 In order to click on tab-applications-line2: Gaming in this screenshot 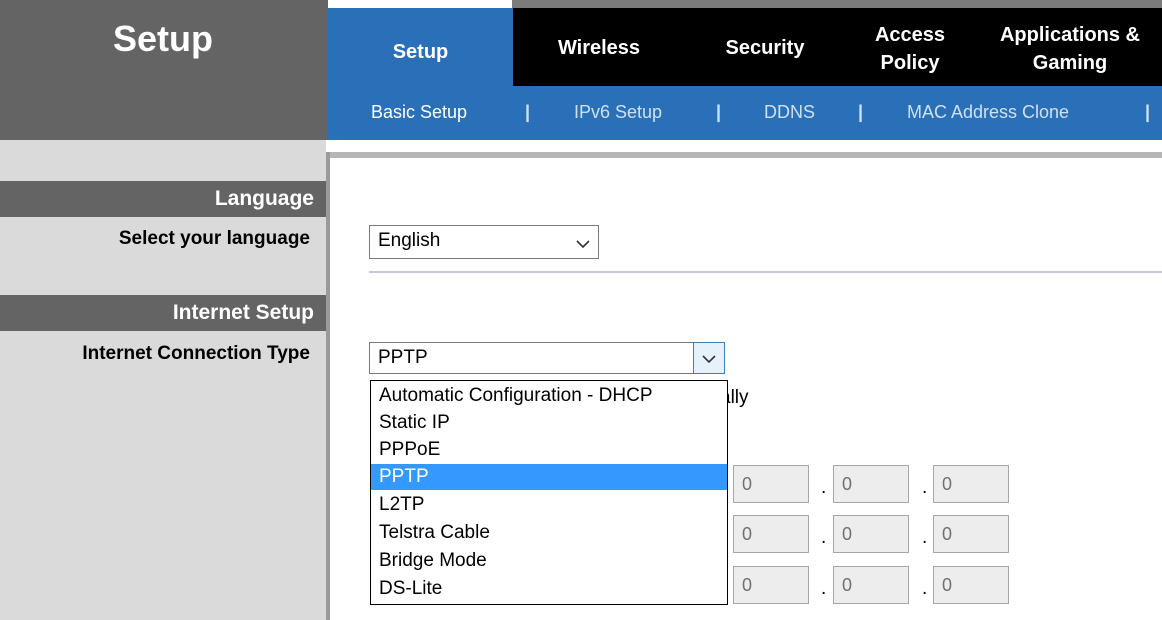, I will do `click(1070, 63)`.